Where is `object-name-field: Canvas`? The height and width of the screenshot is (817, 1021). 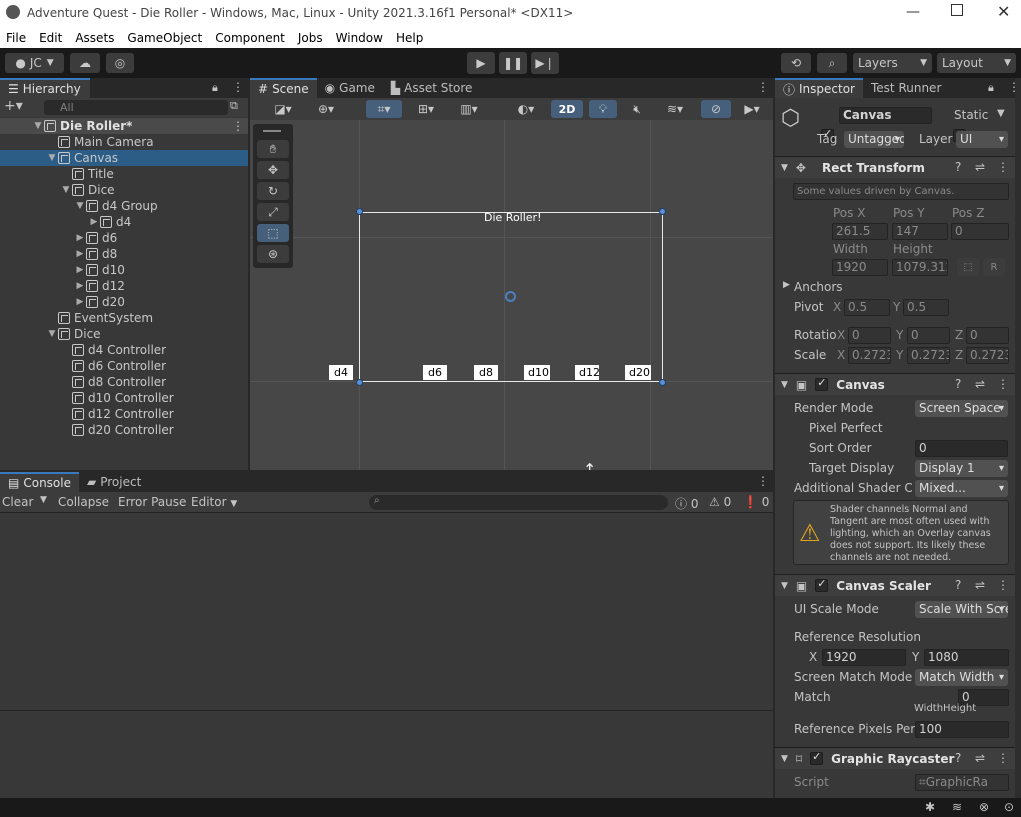
object-name-field: Canvas is located at coordinates (885, 115).